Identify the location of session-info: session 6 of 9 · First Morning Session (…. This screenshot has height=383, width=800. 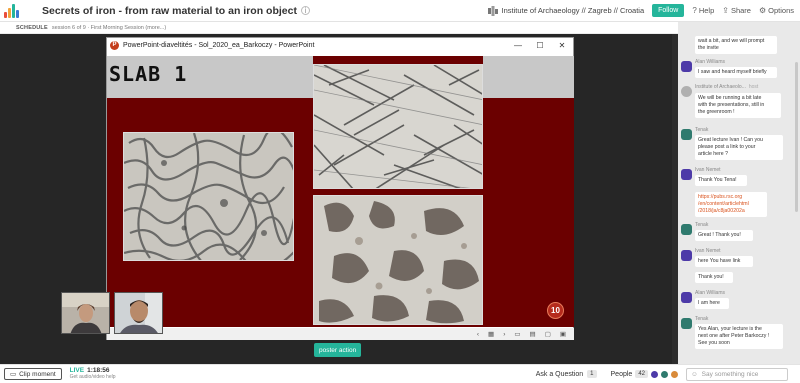
(109, 28).